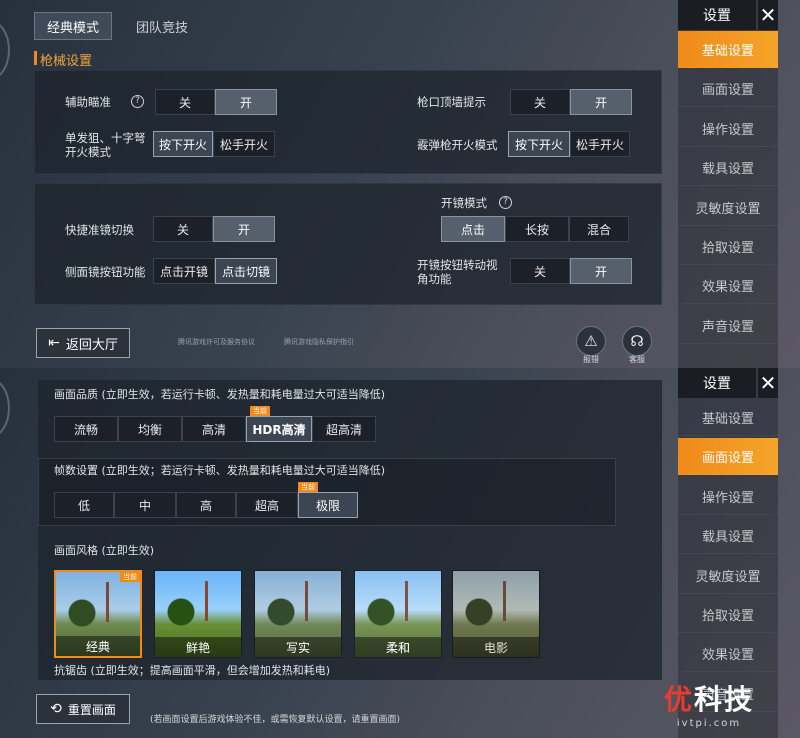 The width and height of the screenshot is (800, 738). What do you see at coordinates (637, 341) in the screenshot?
I see `customer-service-button: ☊` at bounding box center [637, 341].